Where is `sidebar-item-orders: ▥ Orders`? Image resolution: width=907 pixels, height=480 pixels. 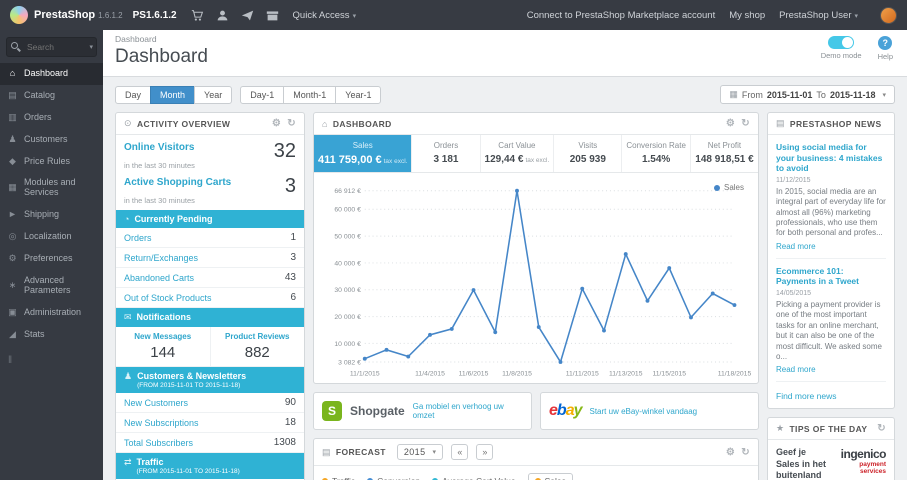
sidebar-item-orders: ▥ Orders is located at coordinates (51, 118).